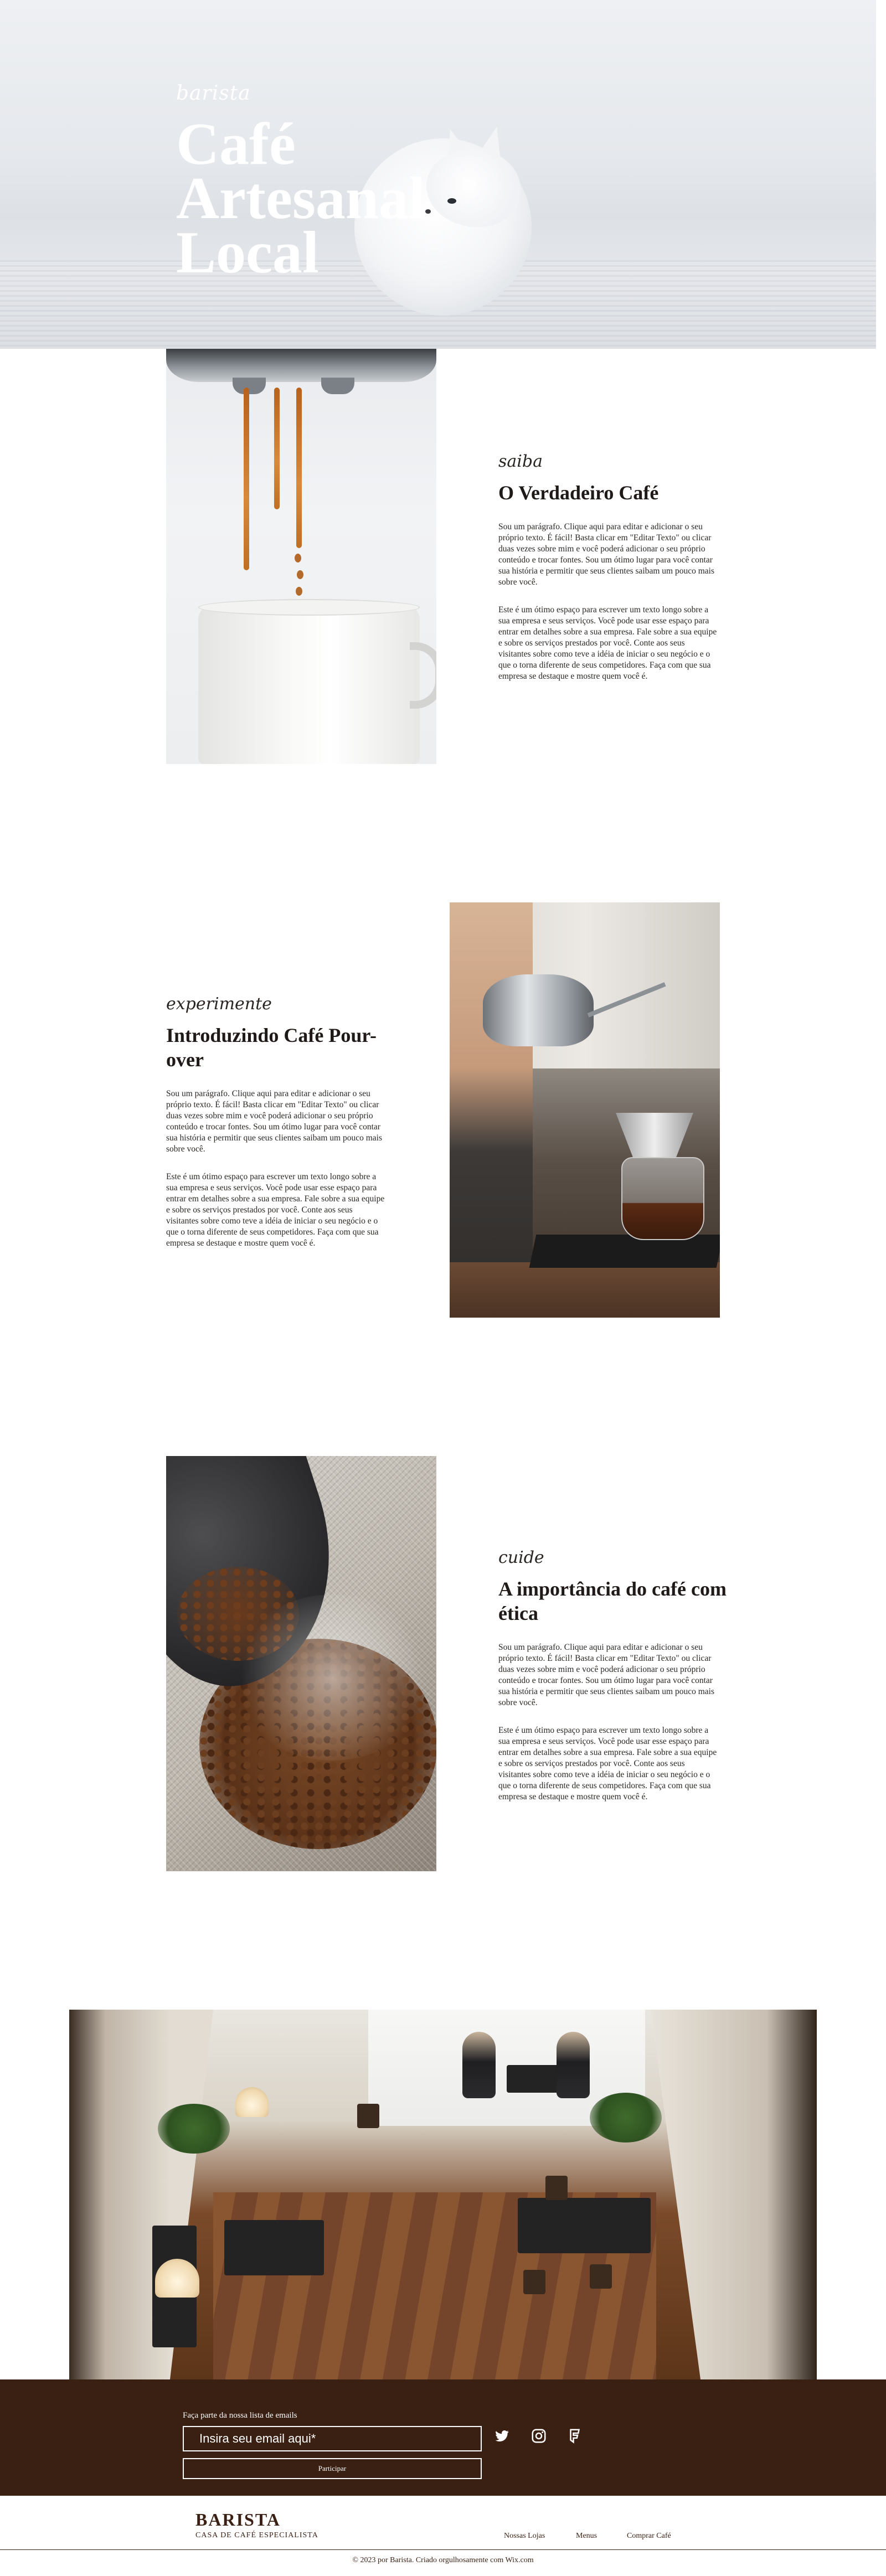  Describe the element at coordinates (300, 198) in the screenshot. I see `hero-title: Café Artesanal Local` at that location.